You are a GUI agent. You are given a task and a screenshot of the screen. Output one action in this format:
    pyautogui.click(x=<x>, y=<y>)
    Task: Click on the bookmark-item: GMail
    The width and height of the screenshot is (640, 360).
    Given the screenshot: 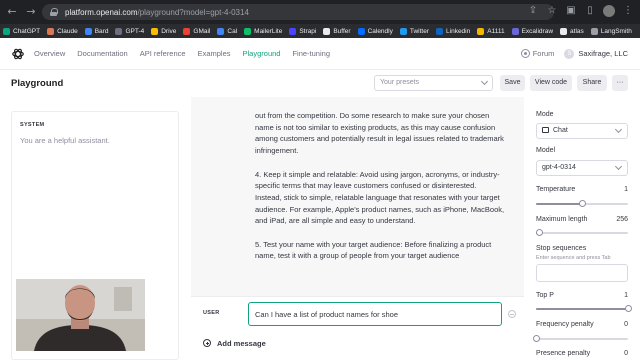 What is the action you would take?
    pyautogui.click(x=197, y=31)
    